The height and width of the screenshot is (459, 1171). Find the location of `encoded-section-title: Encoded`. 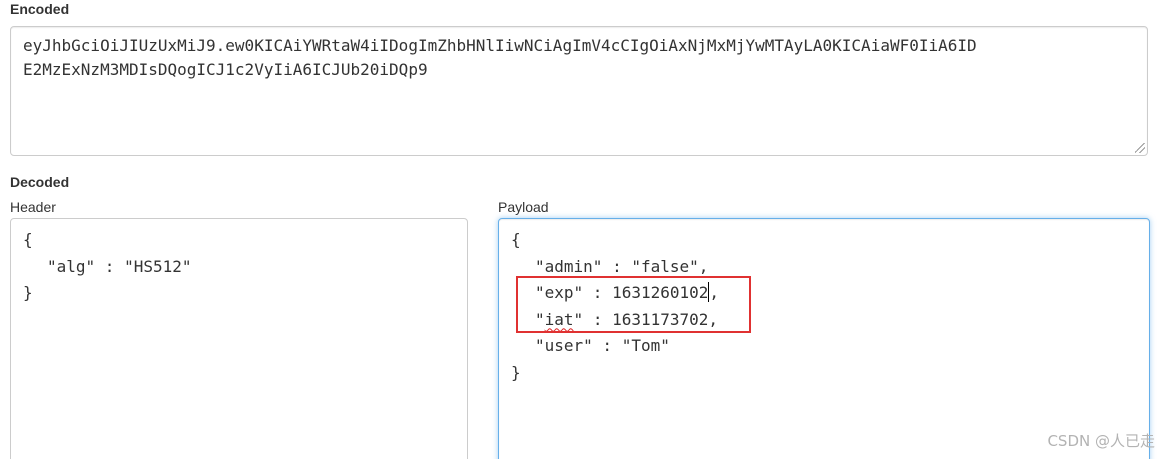

encoded-section-title: Encoded is located at coordinates (40, 9).